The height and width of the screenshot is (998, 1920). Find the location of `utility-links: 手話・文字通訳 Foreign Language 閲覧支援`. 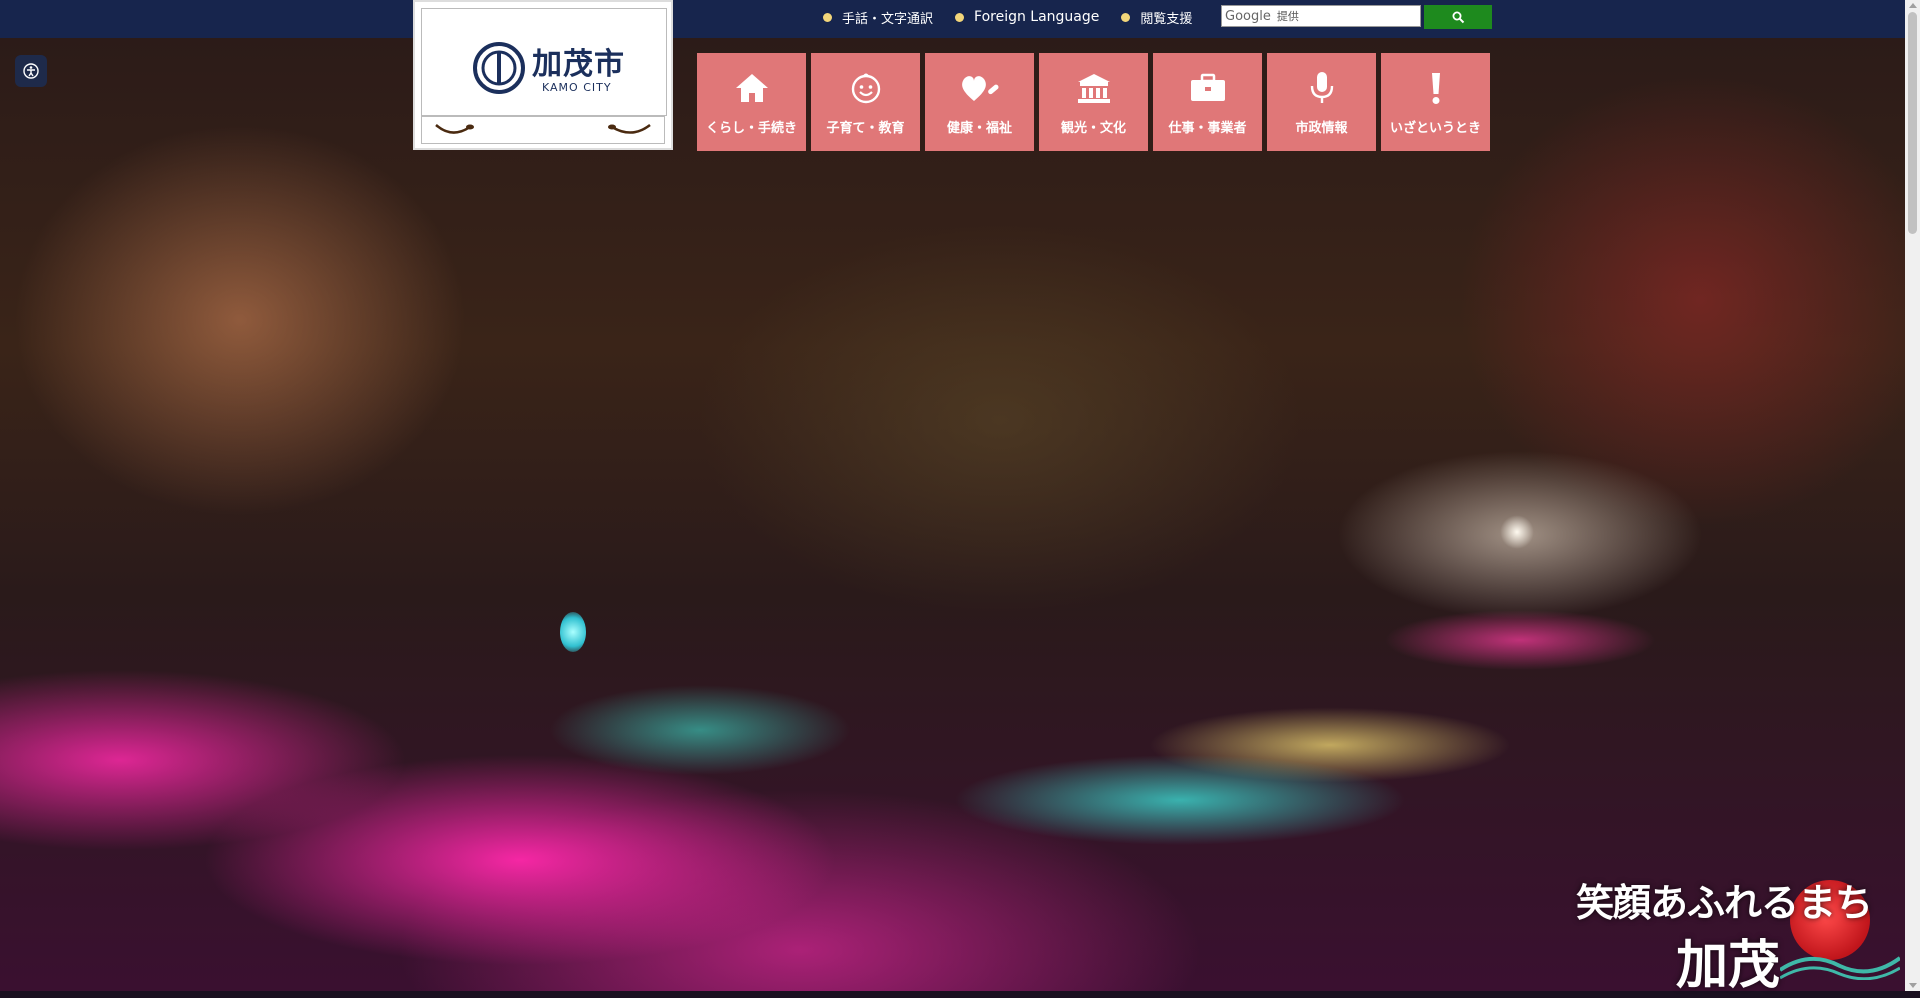

utility-links: 手話・文字通訳 Foreign Language 閲覧支援 is located at coordinates (1018, 17).